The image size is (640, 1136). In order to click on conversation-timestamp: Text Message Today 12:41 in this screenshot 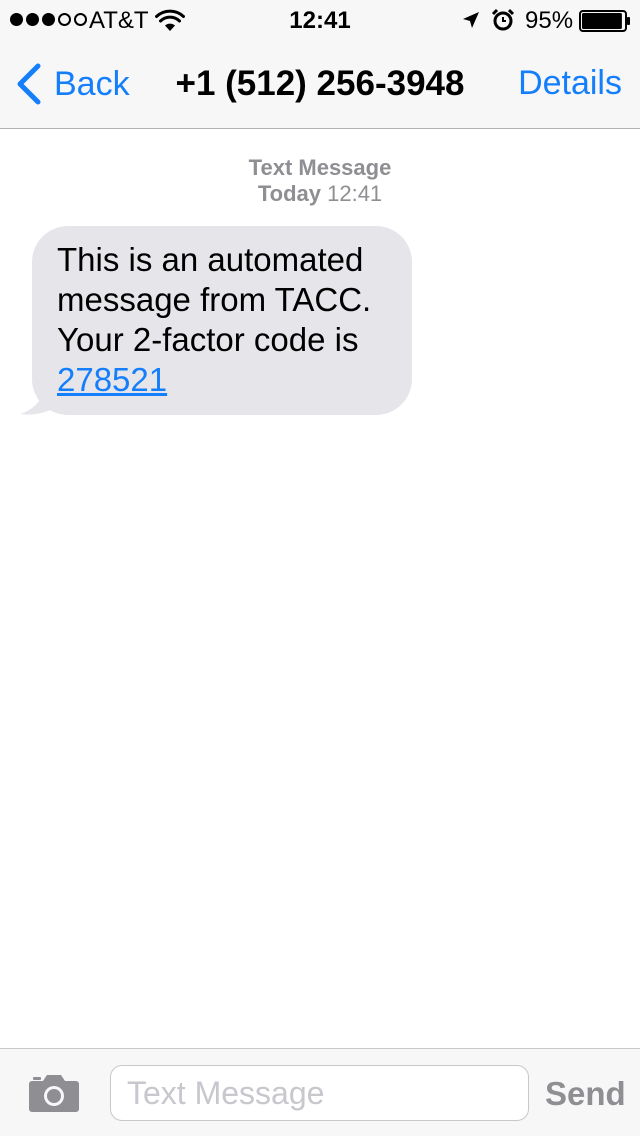, I will do `click(320, 181)`.